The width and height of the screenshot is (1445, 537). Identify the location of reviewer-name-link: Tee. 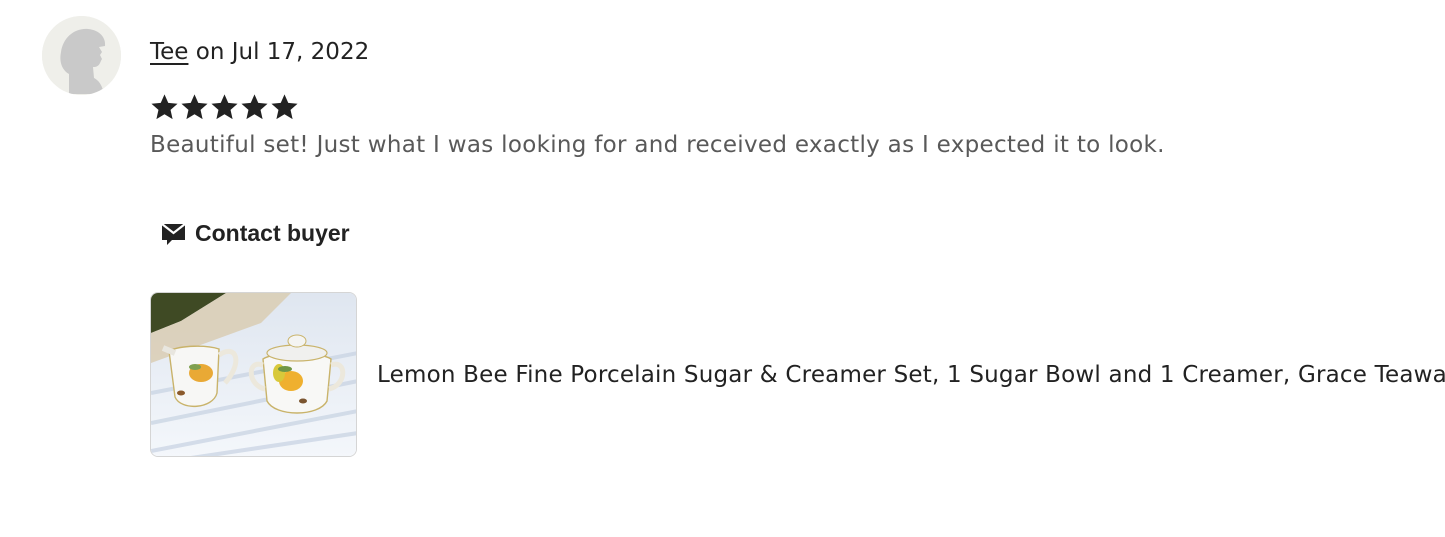
(169, 52).